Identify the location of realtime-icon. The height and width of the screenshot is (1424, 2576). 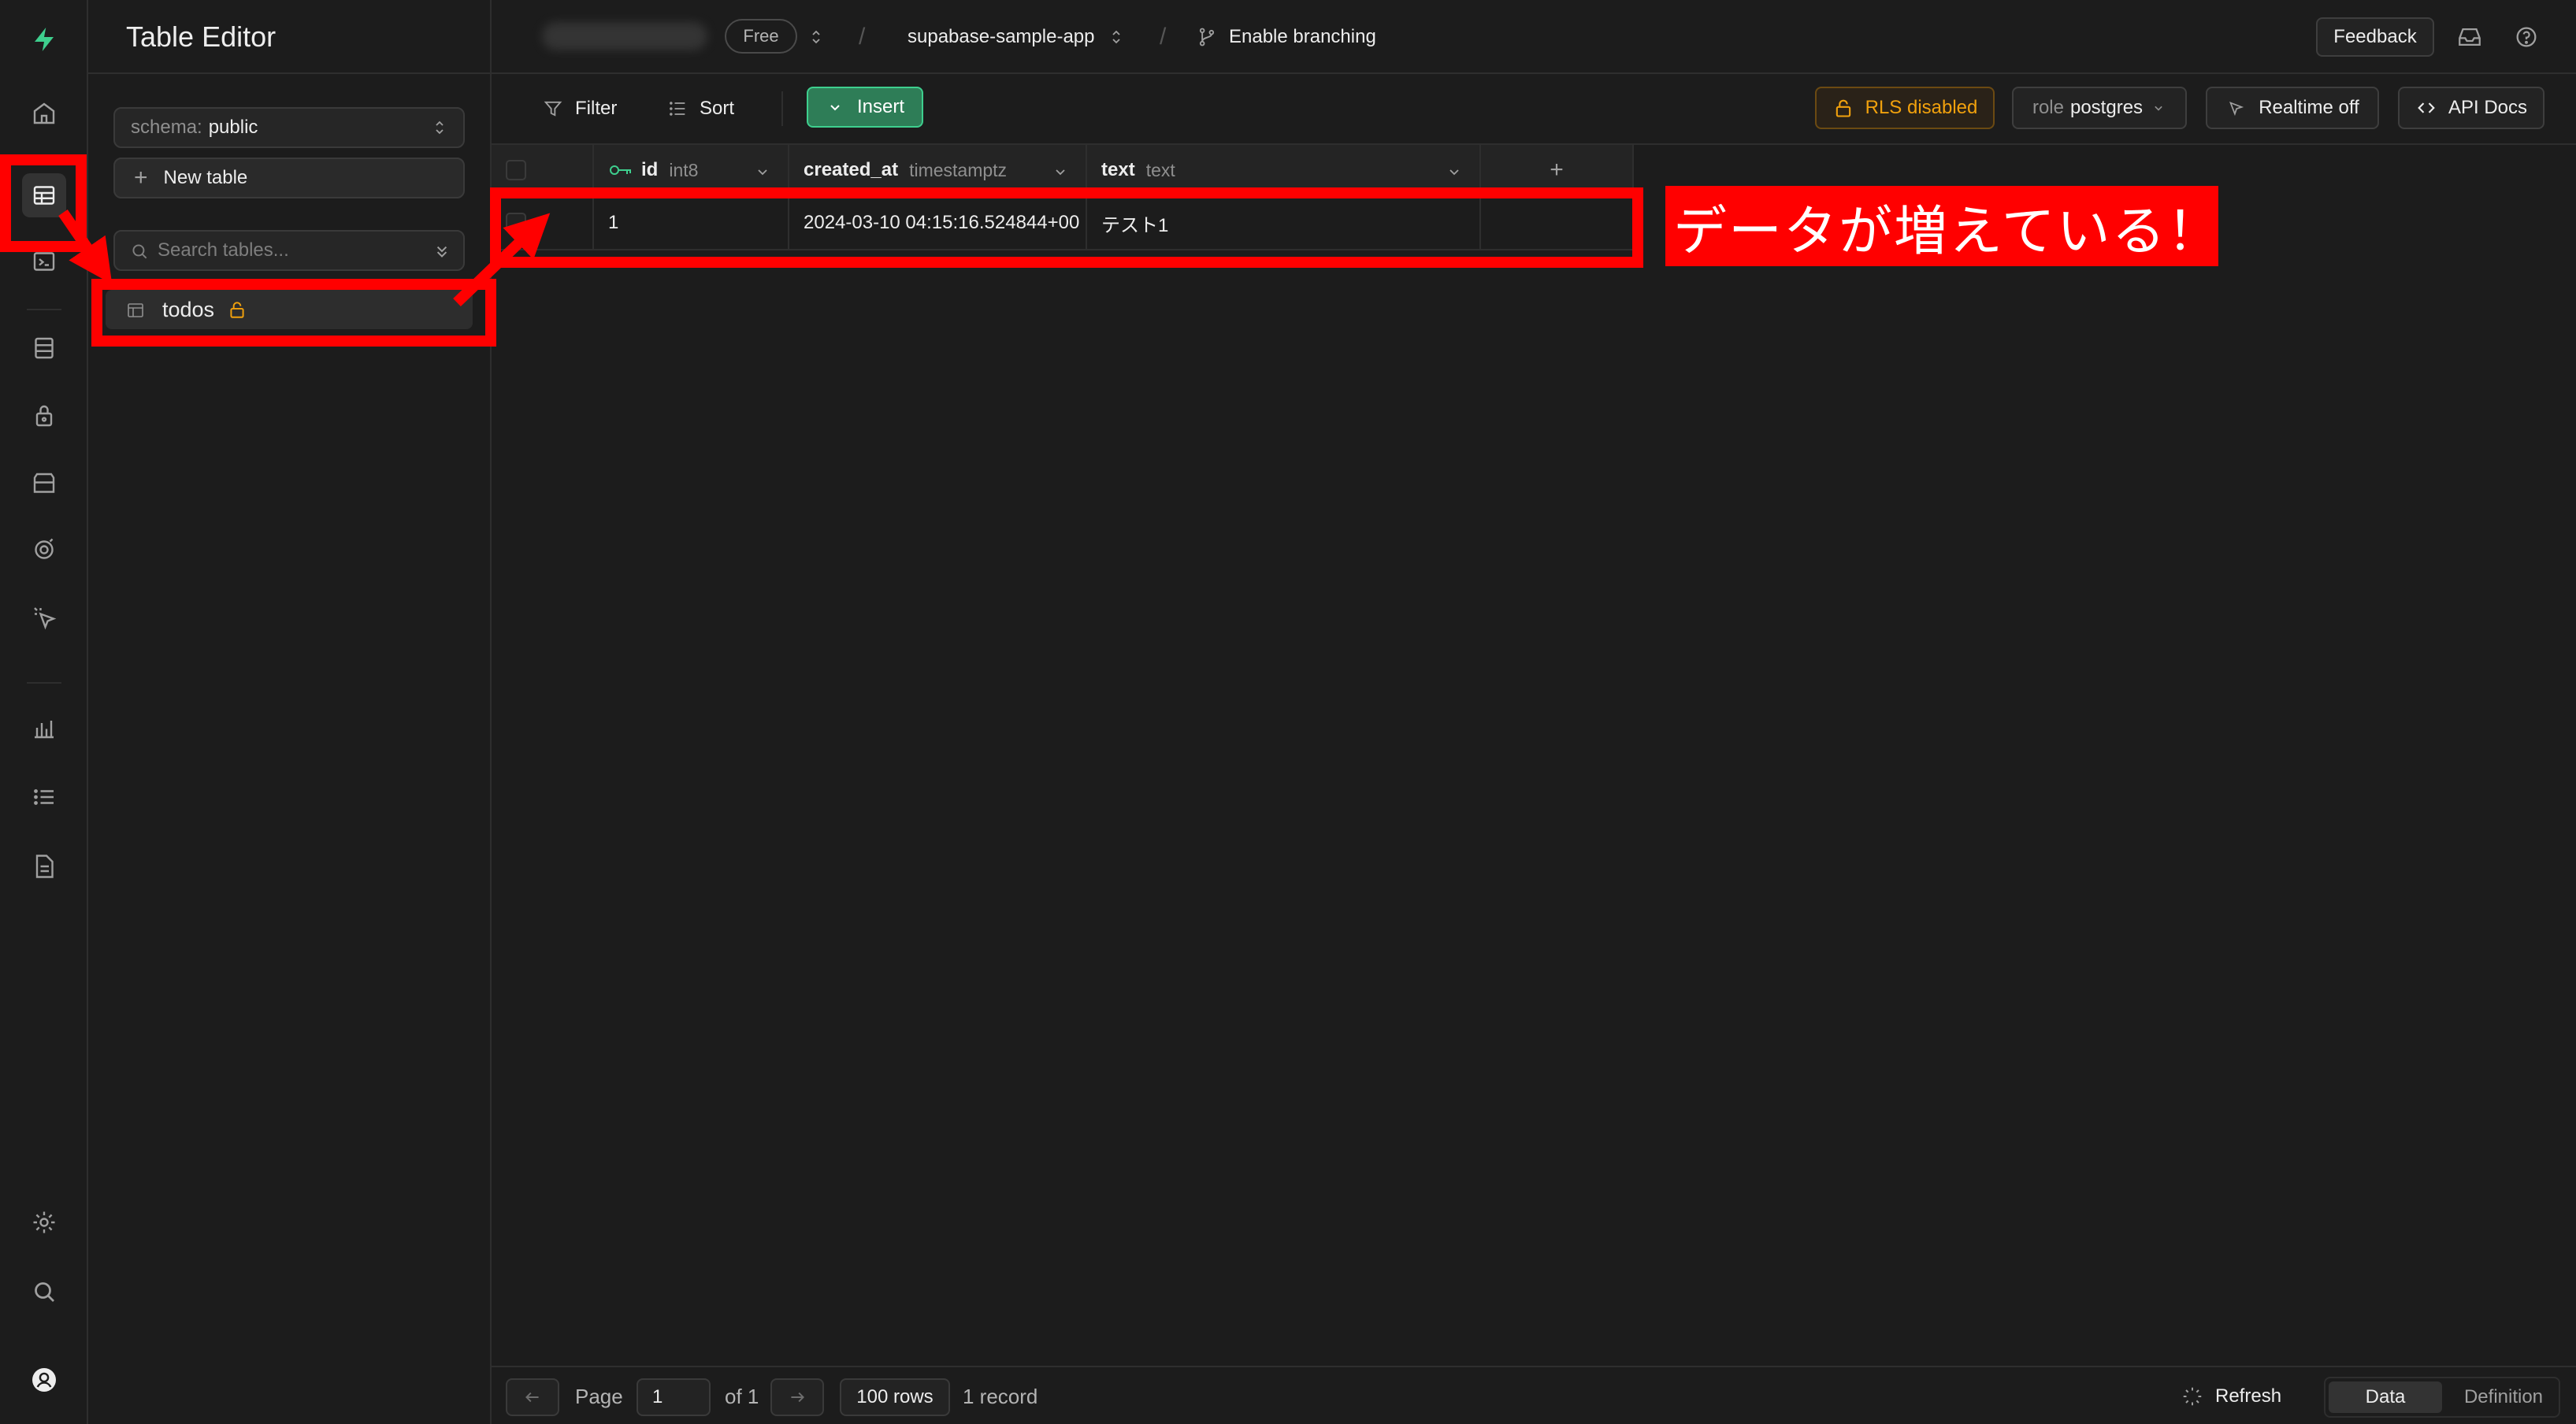
(44, 617).